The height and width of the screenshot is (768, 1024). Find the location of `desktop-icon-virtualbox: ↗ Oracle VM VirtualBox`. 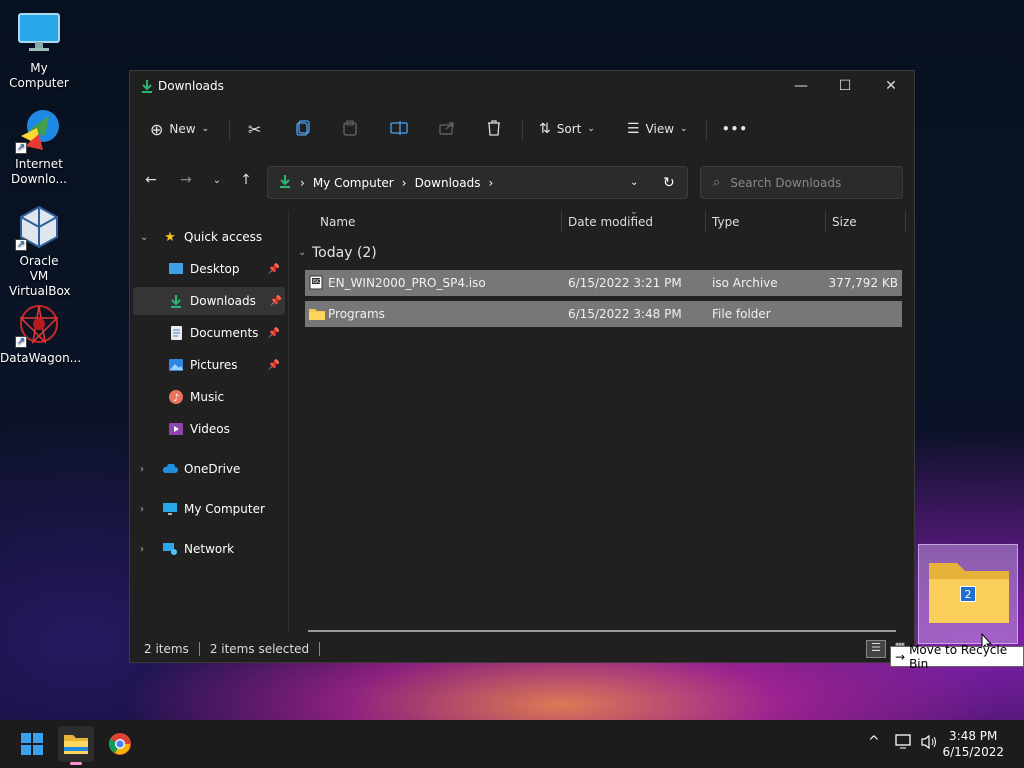

desktop-icon-virtualbox: ↗ Oracle VM VirtualBox is located at coordinates (39, 251).